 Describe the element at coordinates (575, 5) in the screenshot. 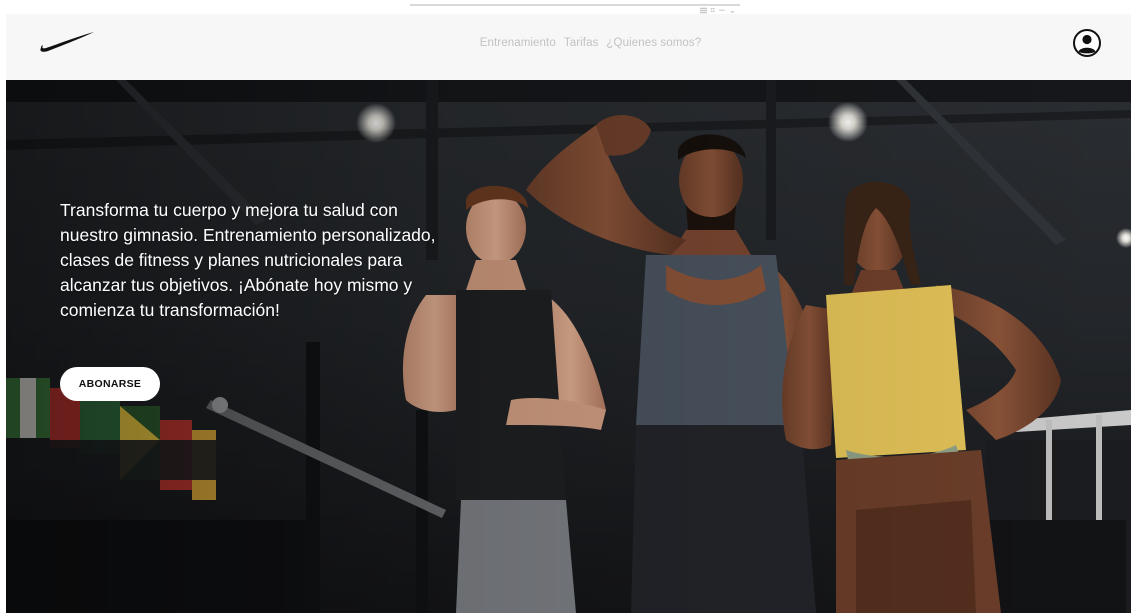

I see `top-divider` at that location.